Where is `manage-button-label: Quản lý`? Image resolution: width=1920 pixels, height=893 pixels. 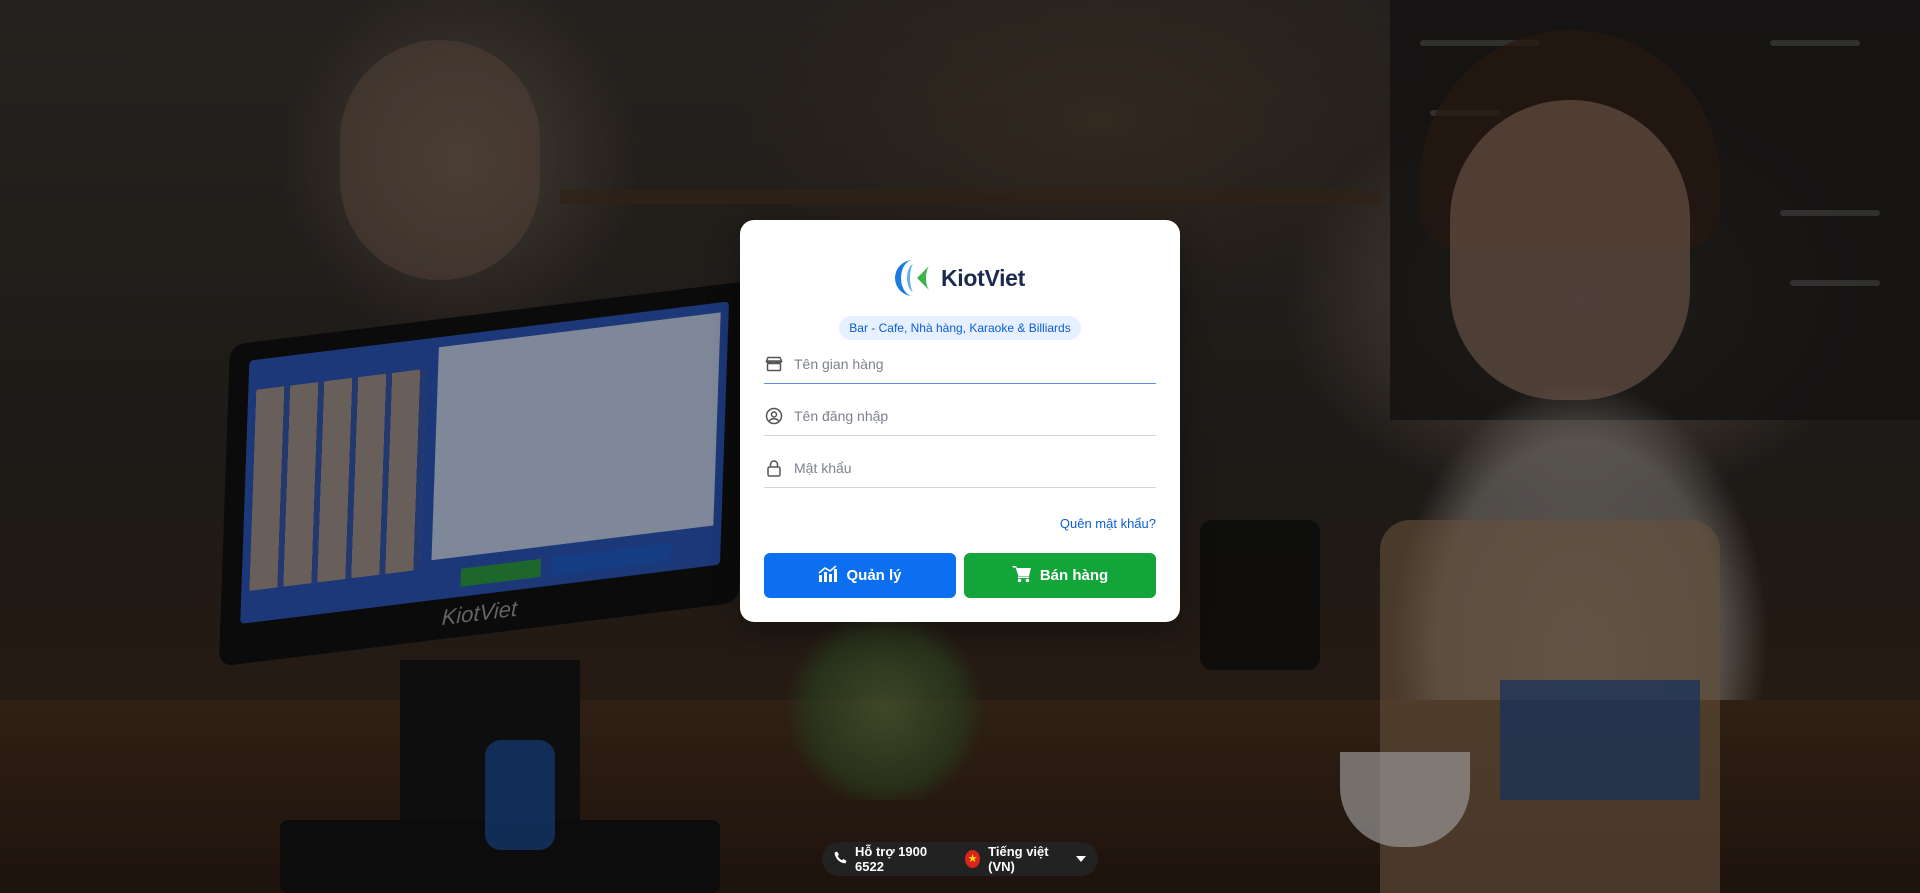 manage-button-label: Quản lý is located at coordinates (874, 575).